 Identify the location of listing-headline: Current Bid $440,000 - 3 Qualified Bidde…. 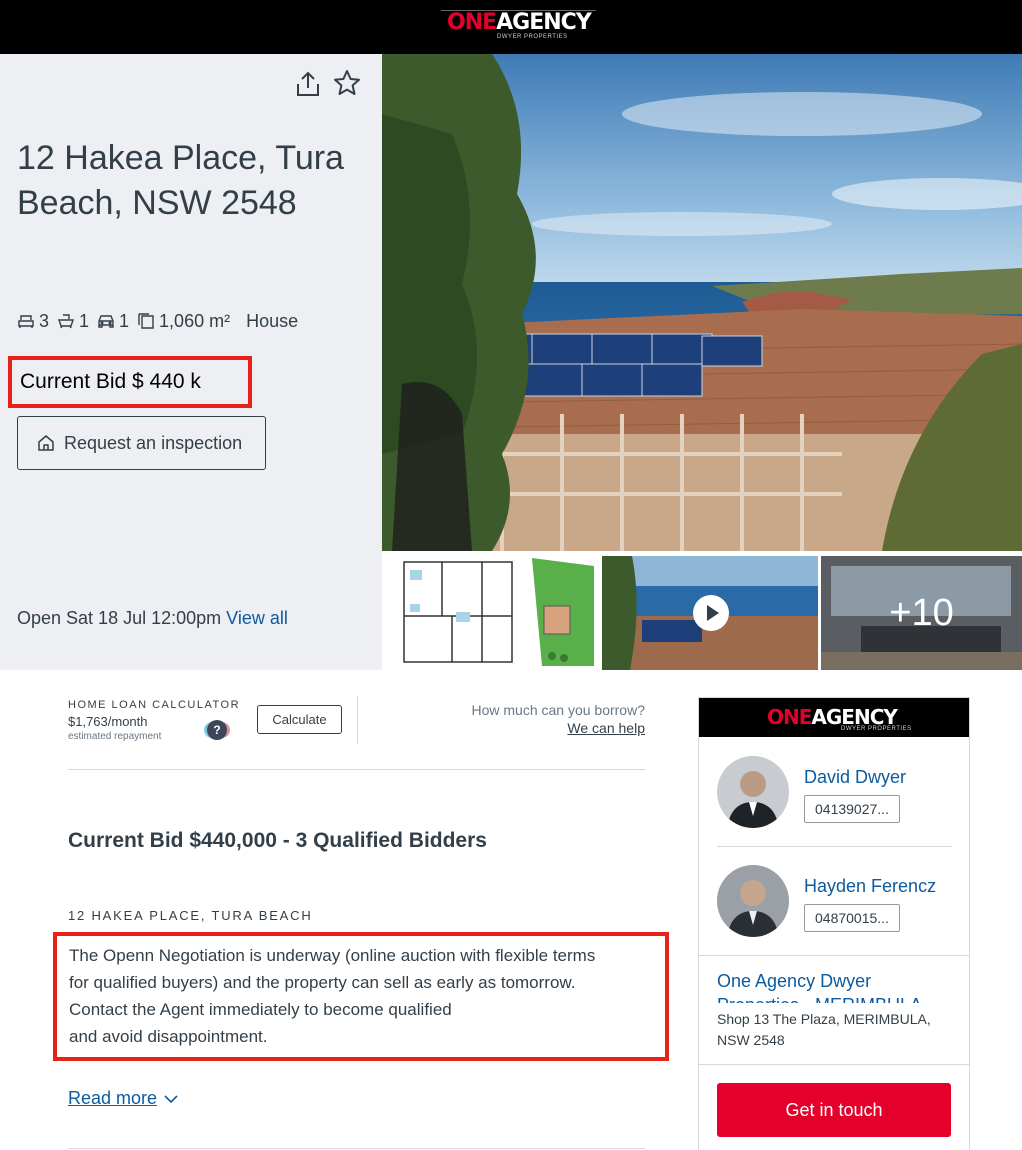
(277, 840).